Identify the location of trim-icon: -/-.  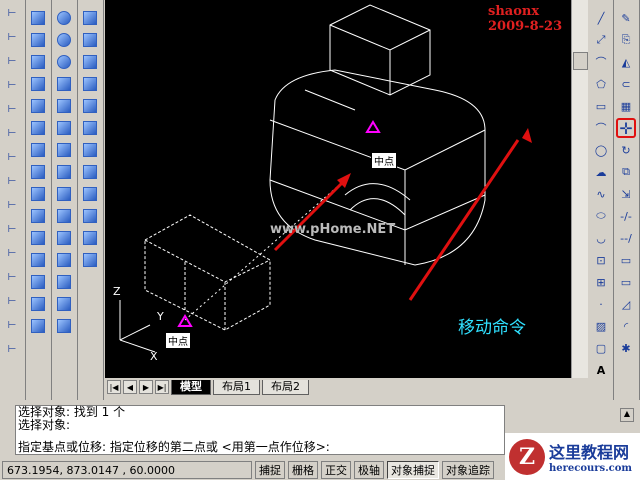
(626, 216).